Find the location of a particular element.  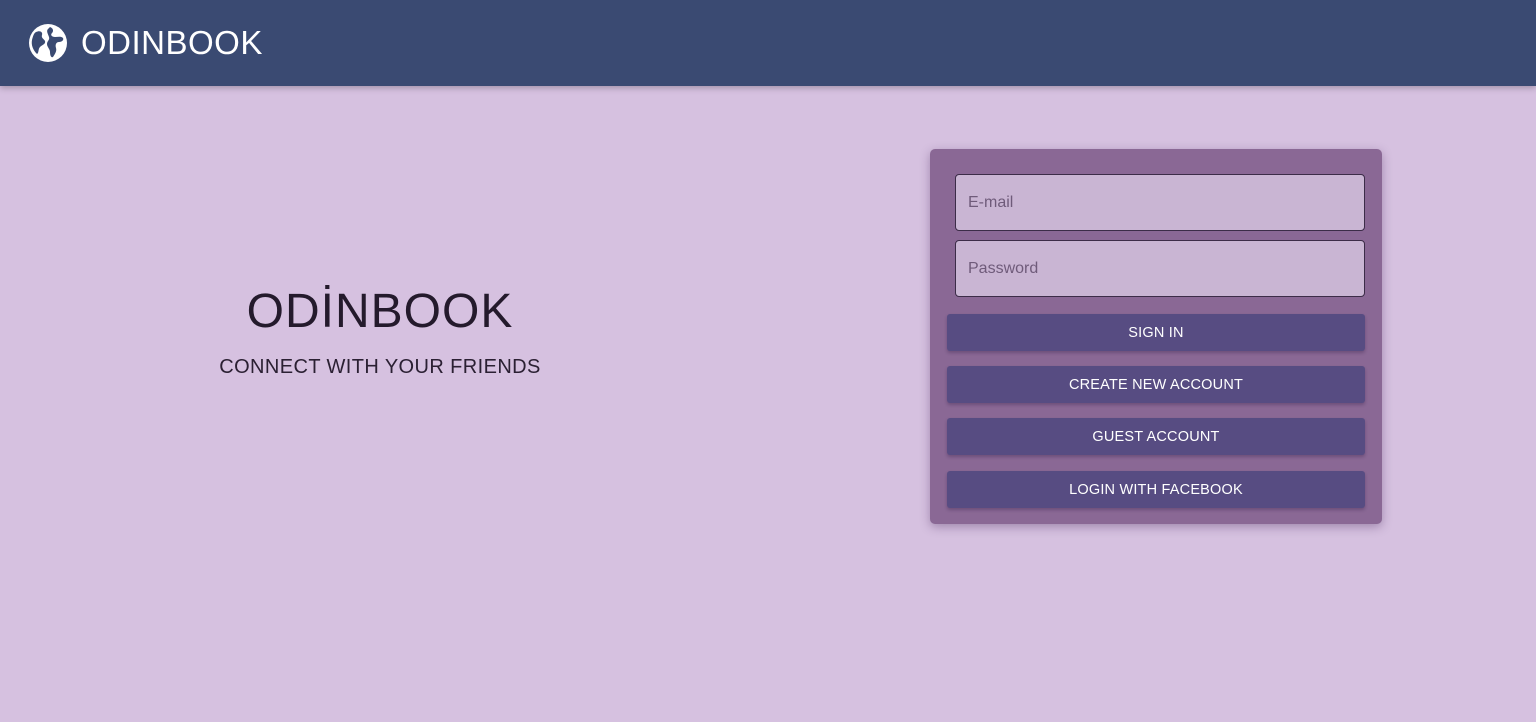

password-field is located at coordinates (1160, 268).